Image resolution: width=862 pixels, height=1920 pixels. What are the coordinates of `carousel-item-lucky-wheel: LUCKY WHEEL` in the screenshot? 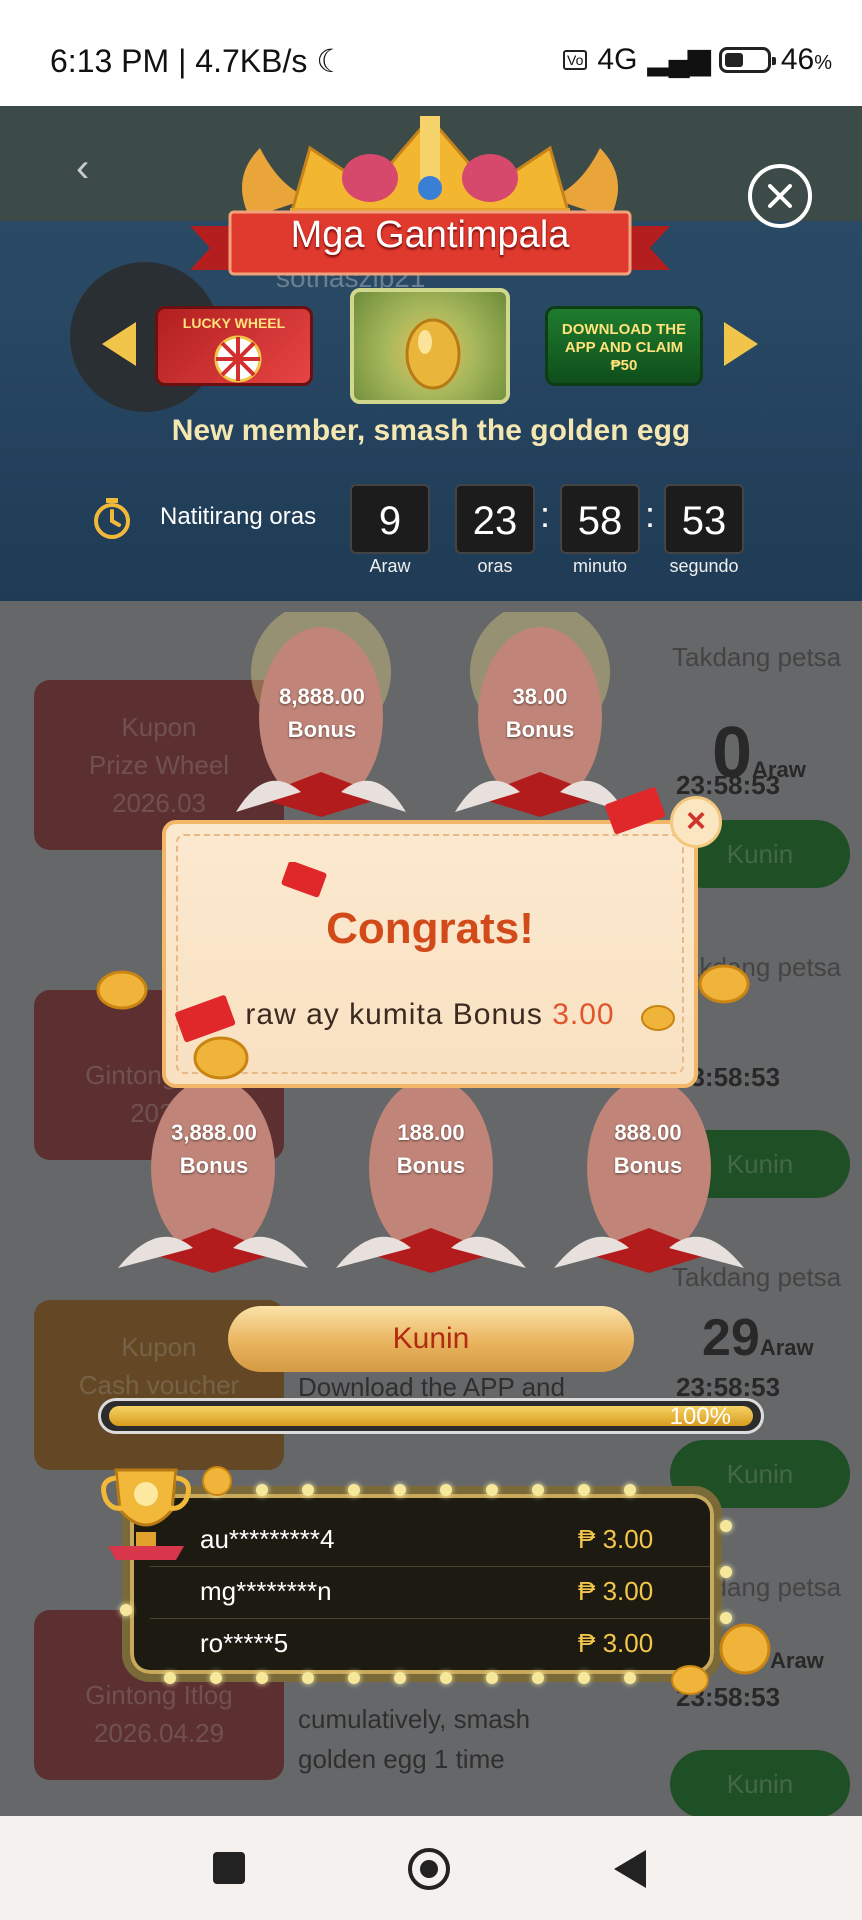 It's located at (234, 346).